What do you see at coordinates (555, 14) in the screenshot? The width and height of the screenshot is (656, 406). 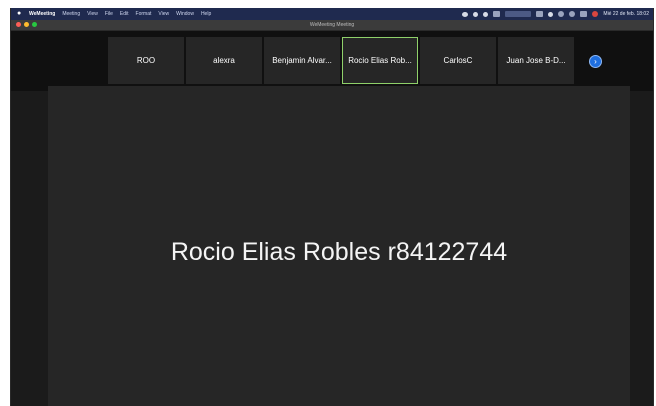 I see `status-area: Mié 22 de feb. 18:02` at bounding box center [555, 14].